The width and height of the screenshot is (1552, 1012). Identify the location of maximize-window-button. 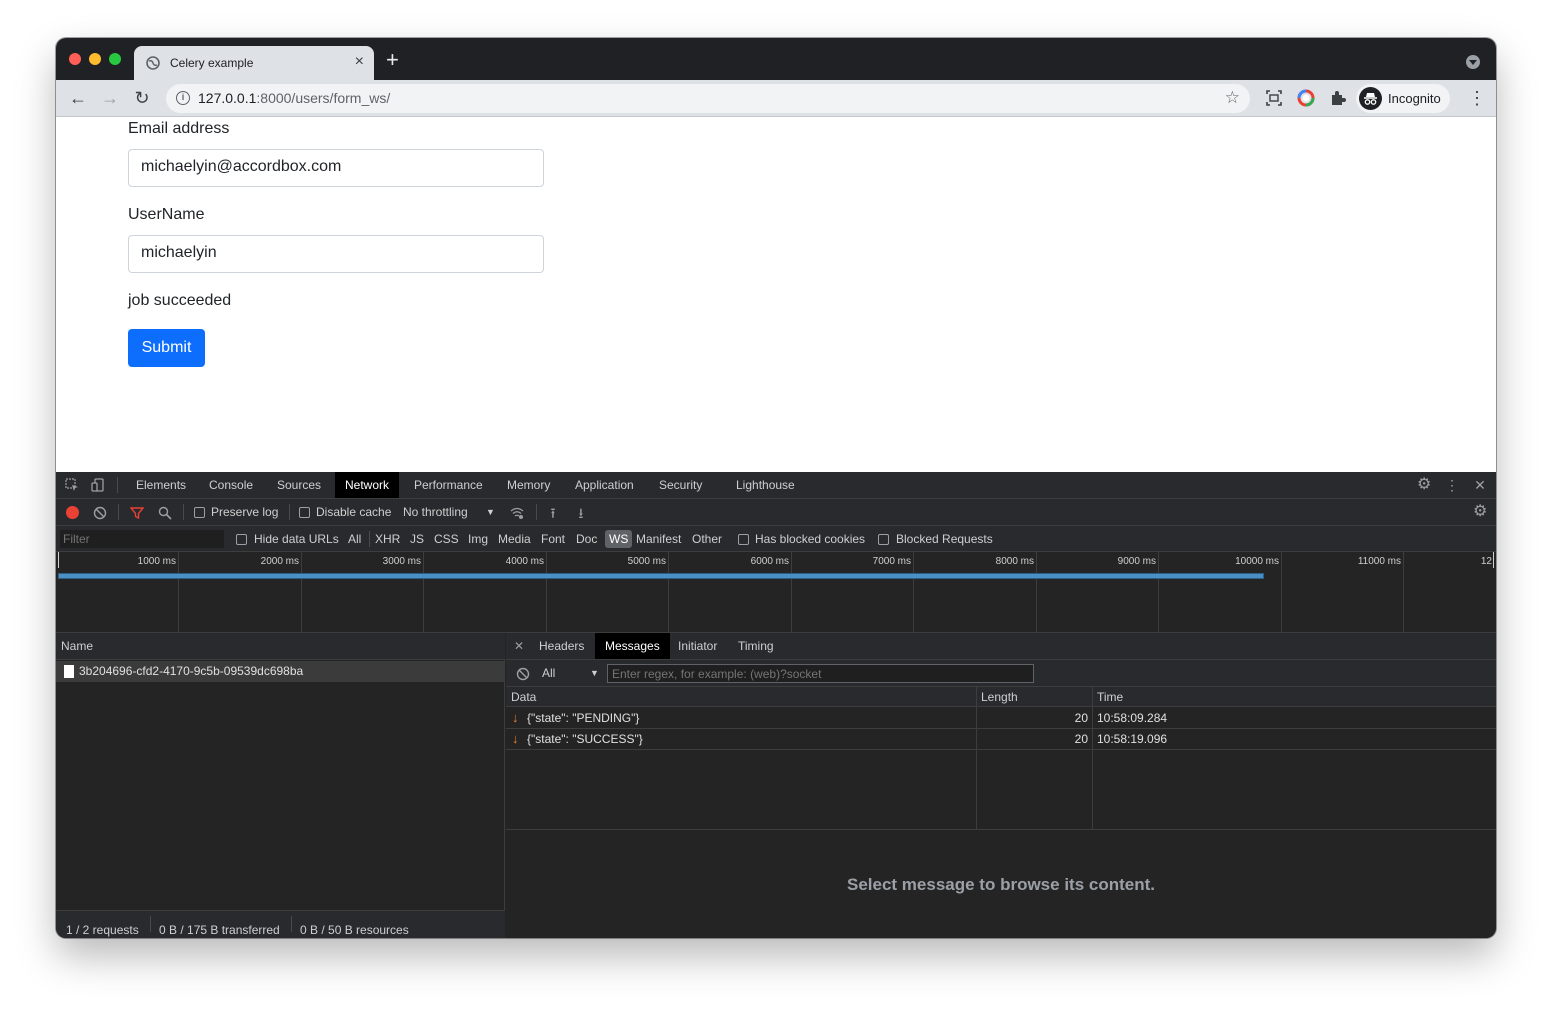
(115, 59).